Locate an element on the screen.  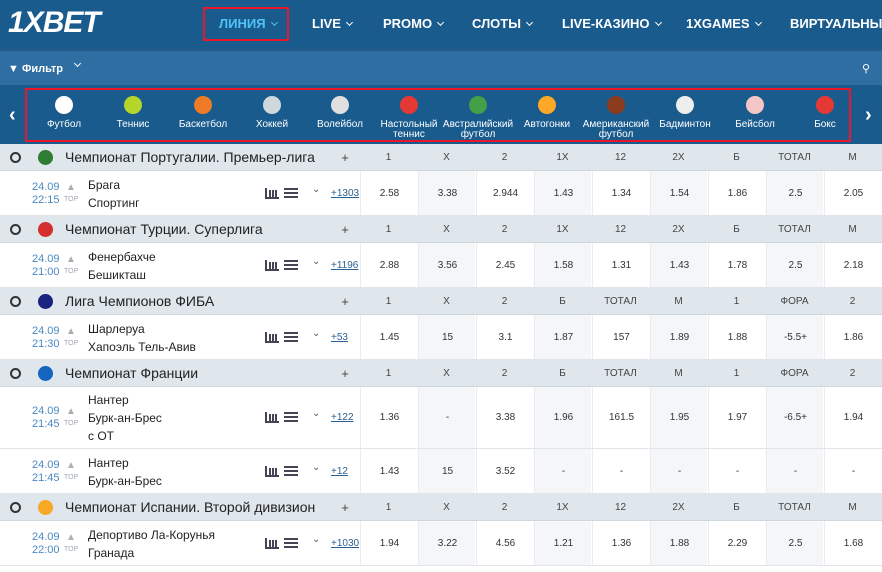
odds-cell: 1.54 is located at coordinates (678, 193).